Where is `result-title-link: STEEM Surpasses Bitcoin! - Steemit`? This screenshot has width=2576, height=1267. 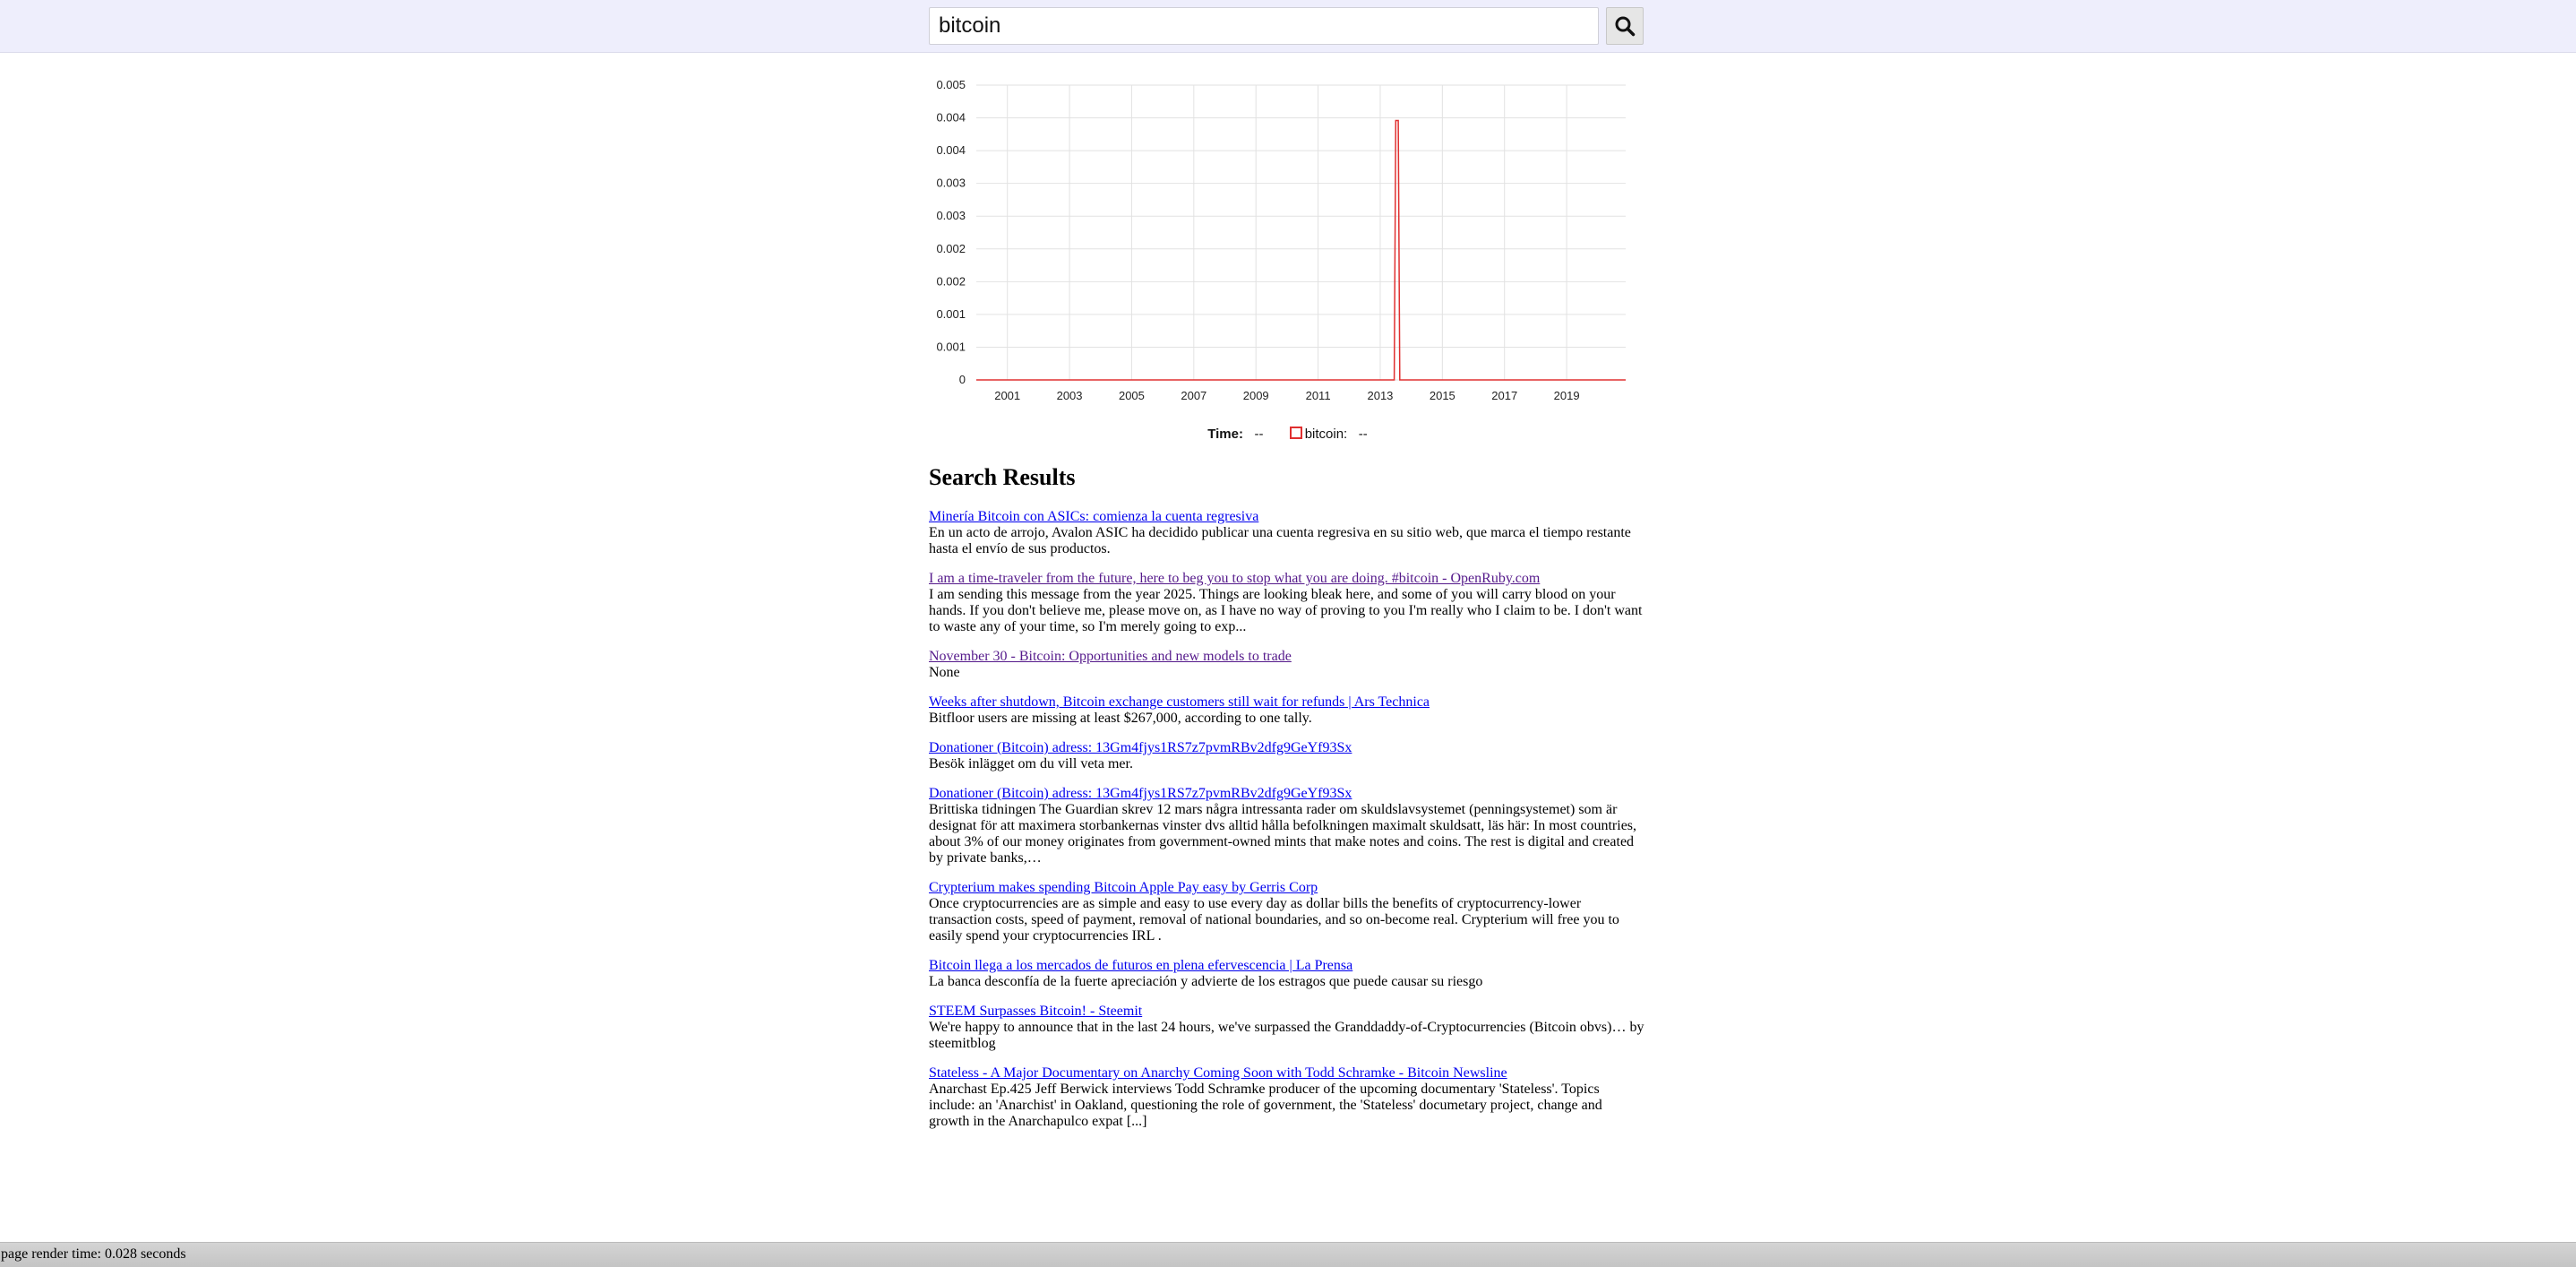
result-title-link: STEEM Surpasses Bitcoin! - Steemit is located at coordinates (1287, 1012).